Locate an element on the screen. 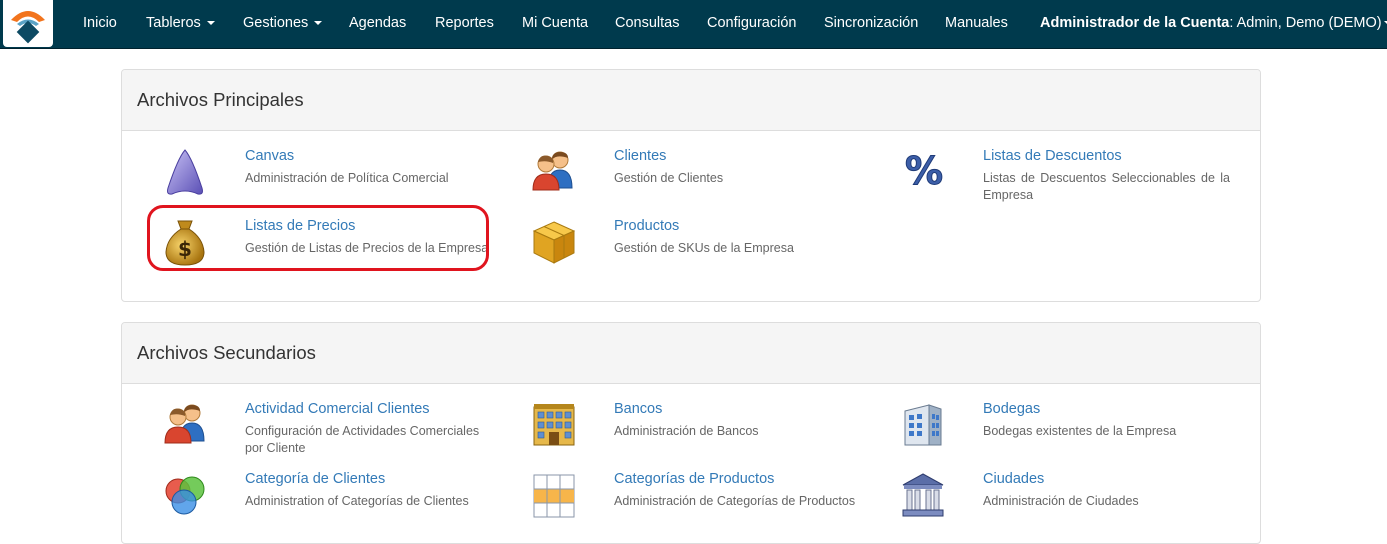  nav-mi-cuenta-label: Mi Cuenta is located at coordinates (555, 23).